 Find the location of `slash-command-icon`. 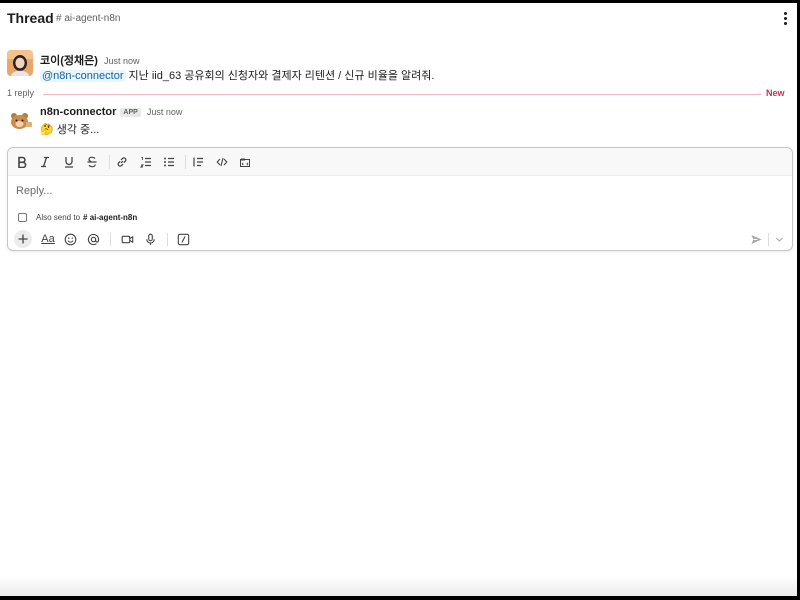

slash-command-icon is located at coordinates (183, 239).